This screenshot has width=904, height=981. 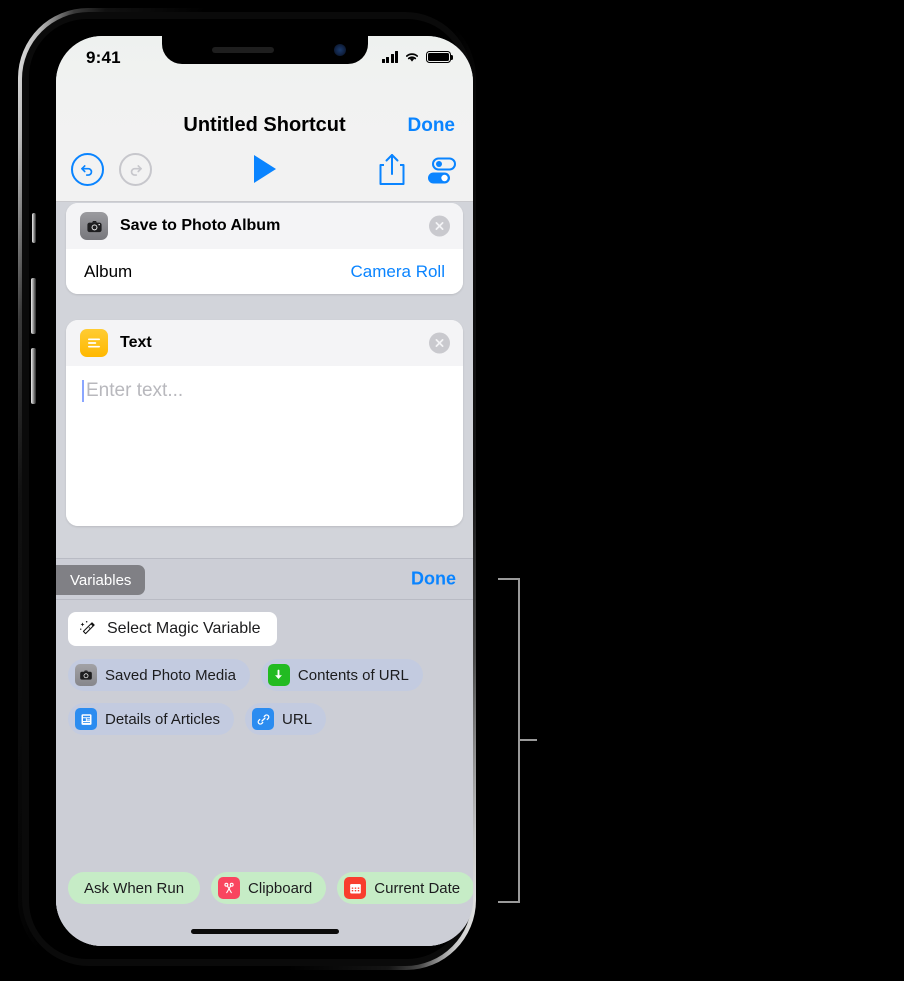 I want to click on article-icon, so click(x=86, y=719).